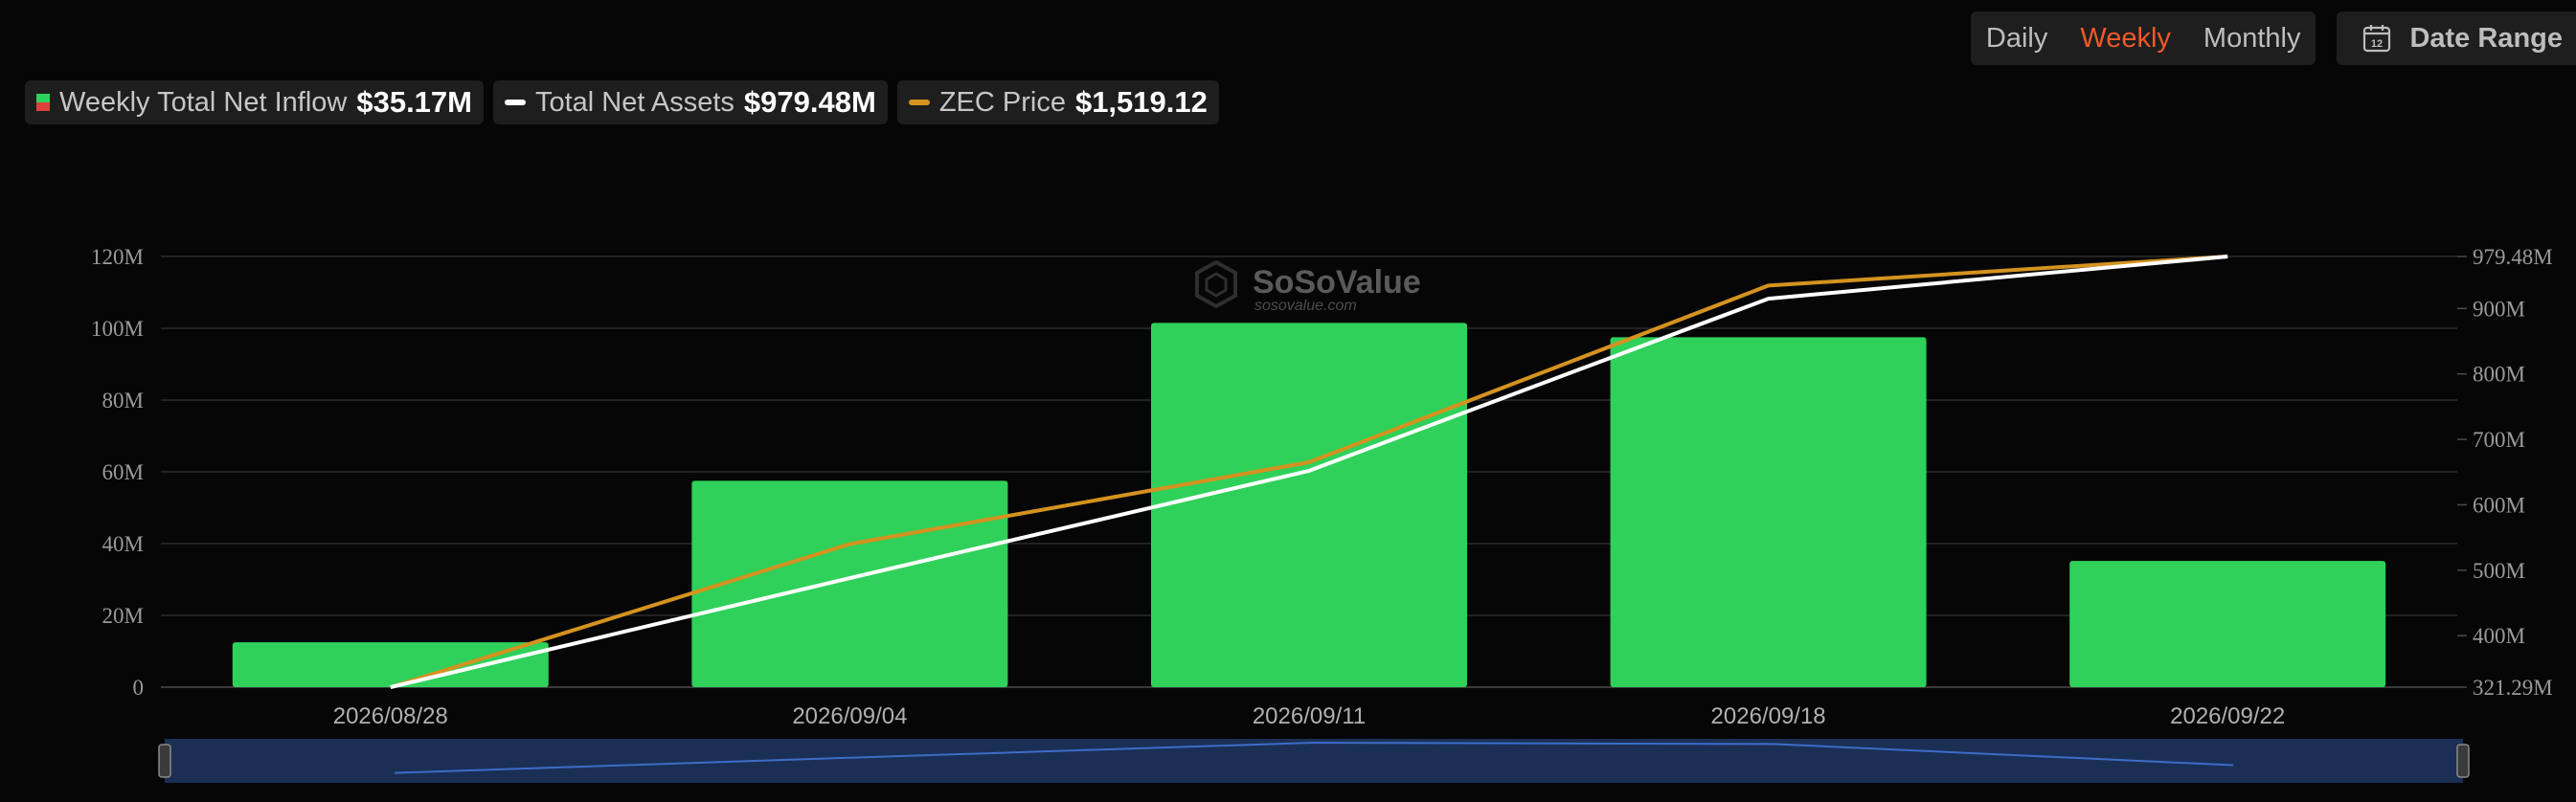 This screenshot has width=2576, height=802. What do you see at coordinates (2499, 375) in the screenshot?
I see `y-right-tick-label: 800M` at bounding box center [2499, 375].